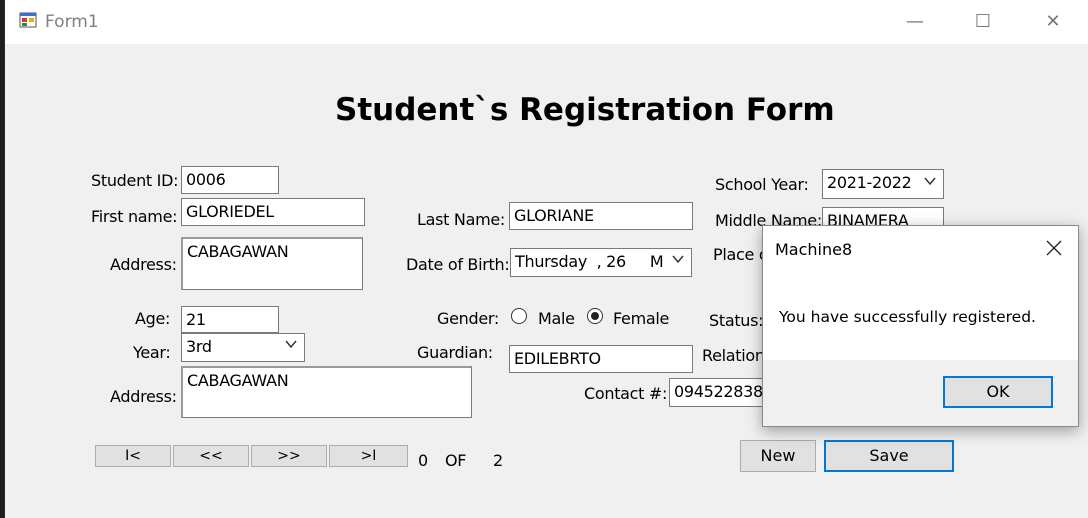  Describe the element at coordinates (458, 264) in the screenshot. I see `dob-label: Date of Birth:` at that location.